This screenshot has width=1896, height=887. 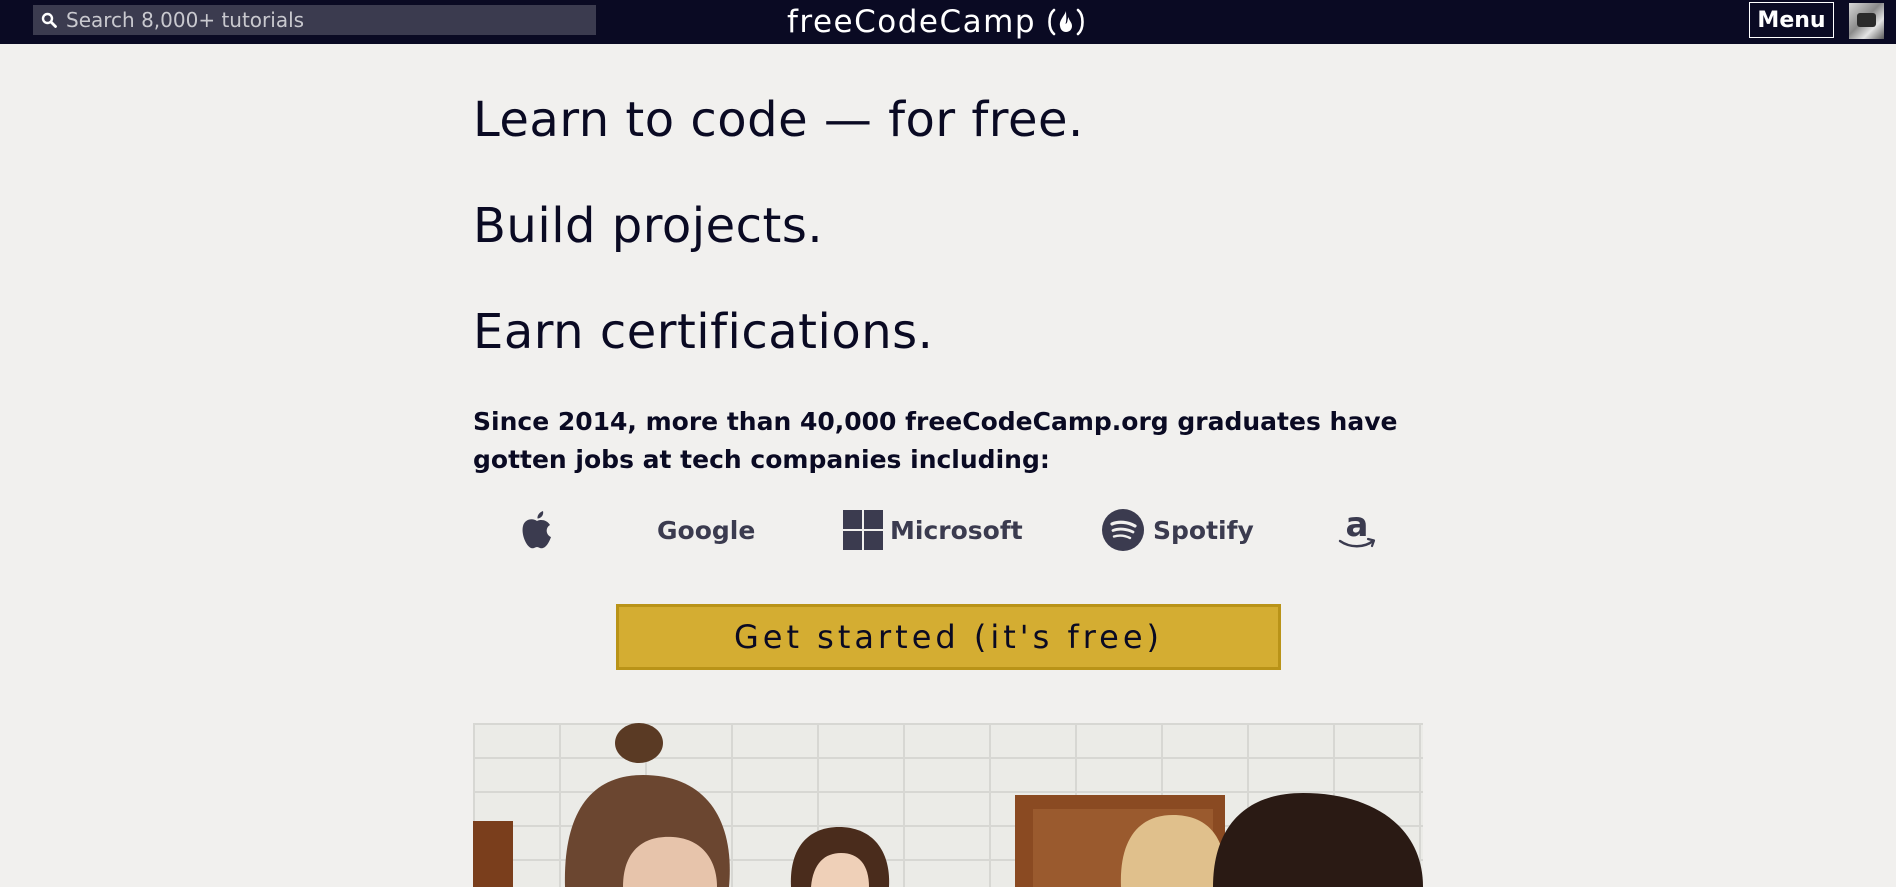 What do you see at coordinates (331, 20) in the screenshot?
I see `search-input` at bounding box center [331, 20].